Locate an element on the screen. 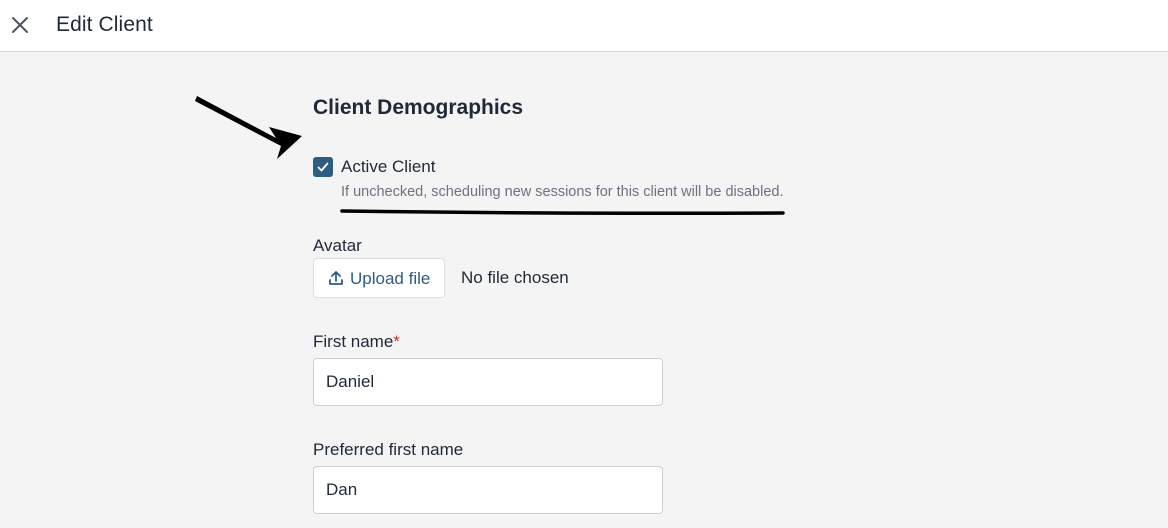  active-client-label: Active Client is located at coordinates (388, 167).